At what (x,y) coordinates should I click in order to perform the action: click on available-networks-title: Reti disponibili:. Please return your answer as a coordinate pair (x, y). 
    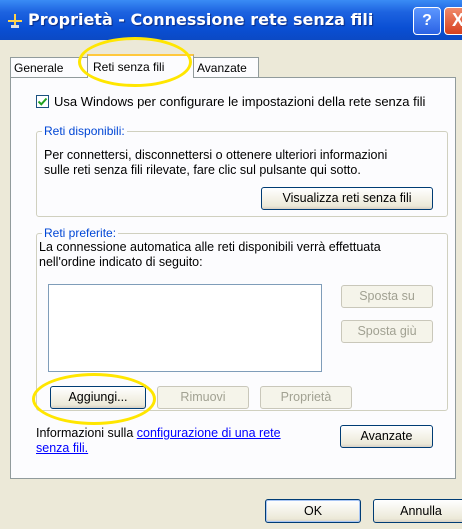
    Looking at the image, I should click on (84, 131).